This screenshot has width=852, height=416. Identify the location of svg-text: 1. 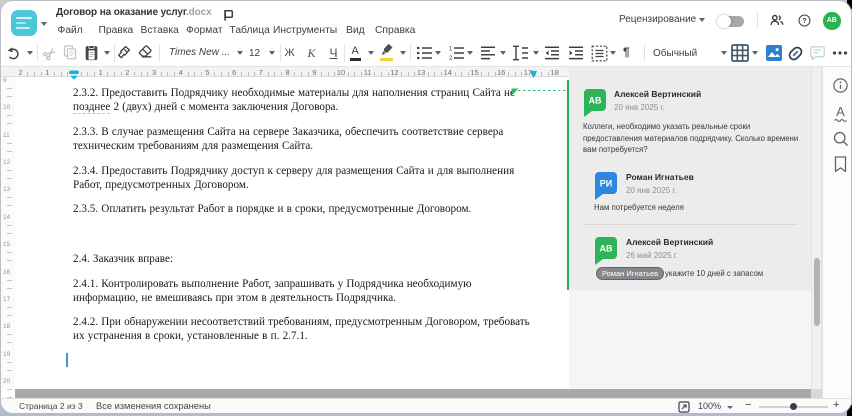
(451, 49).